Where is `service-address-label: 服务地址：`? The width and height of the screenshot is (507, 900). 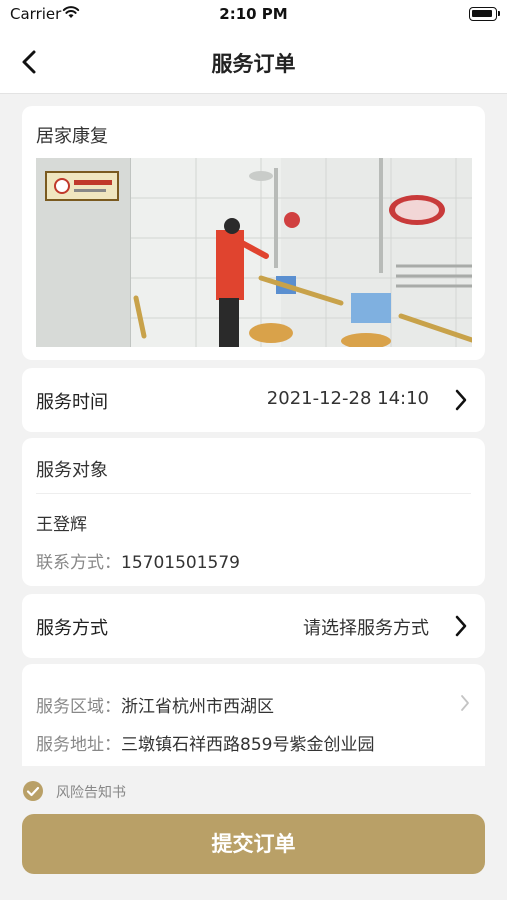 service-address-label: 服务地址： is located at coordinates (78, 745).